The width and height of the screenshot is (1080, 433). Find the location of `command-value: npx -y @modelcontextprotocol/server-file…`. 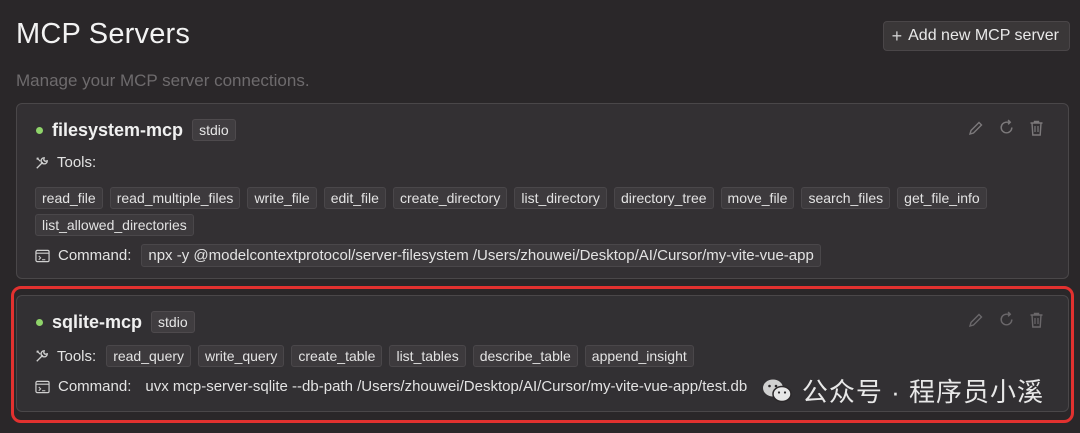

command-value: npx -y @modelcontextprotocol/server-file… is located at coordinates (481, 255).